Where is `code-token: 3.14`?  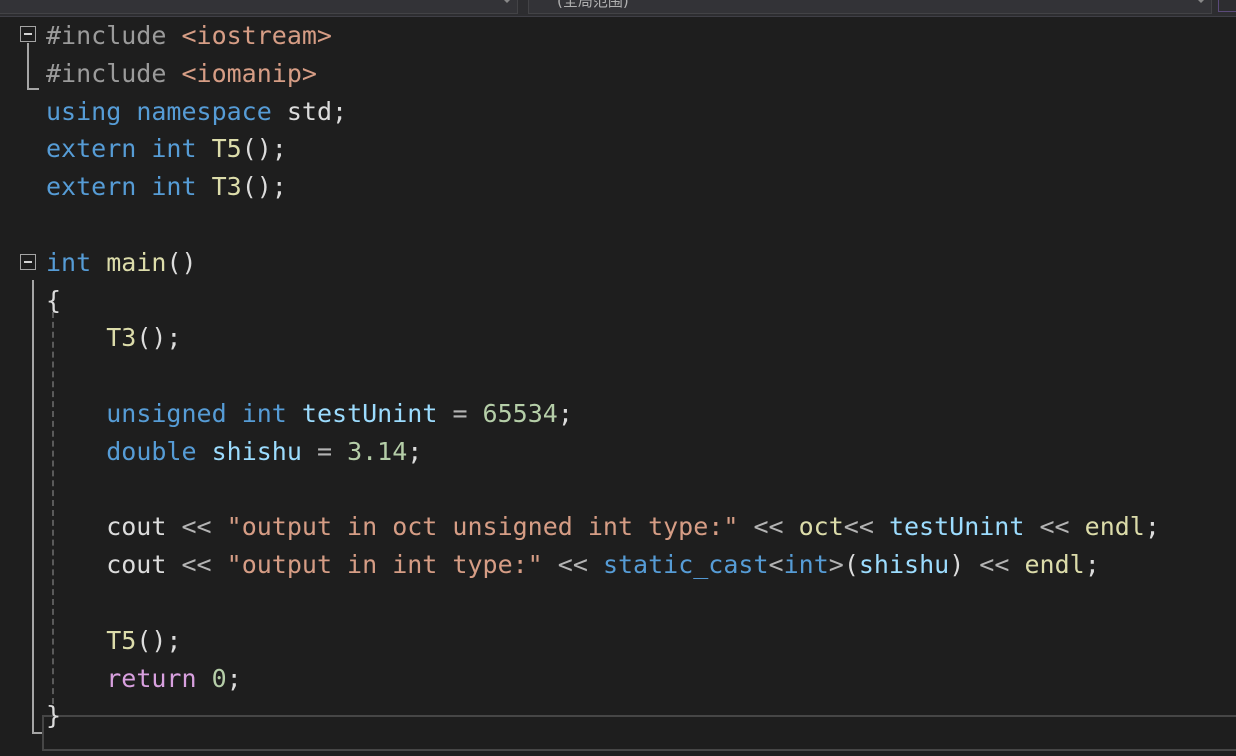
code-token: 3.14 is located at coordinates (377, 451).